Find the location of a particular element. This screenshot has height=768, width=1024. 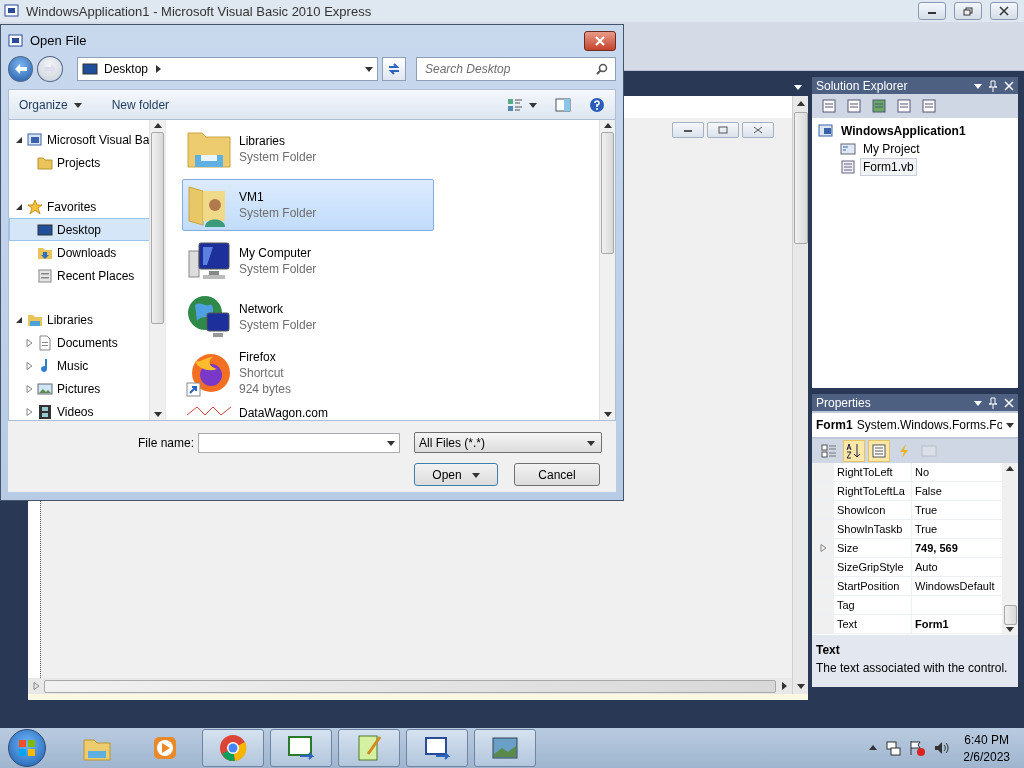

file-item: Network System Folder is located at coordinates (308, 317).